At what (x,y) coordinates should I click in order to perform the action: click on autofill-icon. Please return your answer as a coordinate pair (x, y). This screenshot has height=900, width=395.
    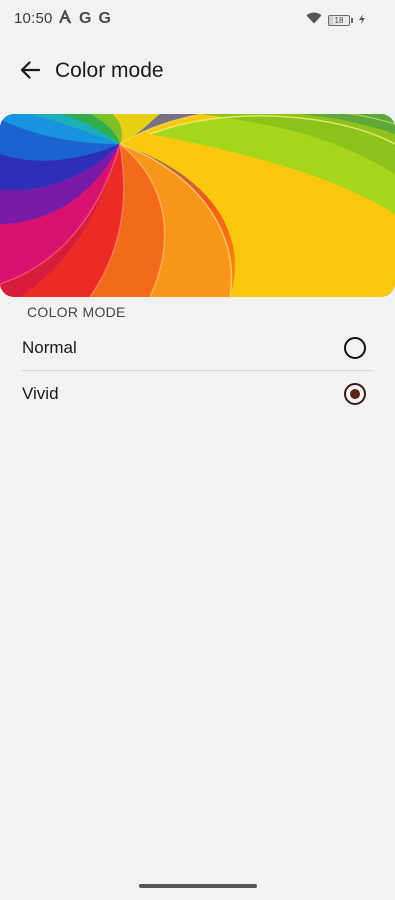
    Looking at the image, I should click on (65, 18).